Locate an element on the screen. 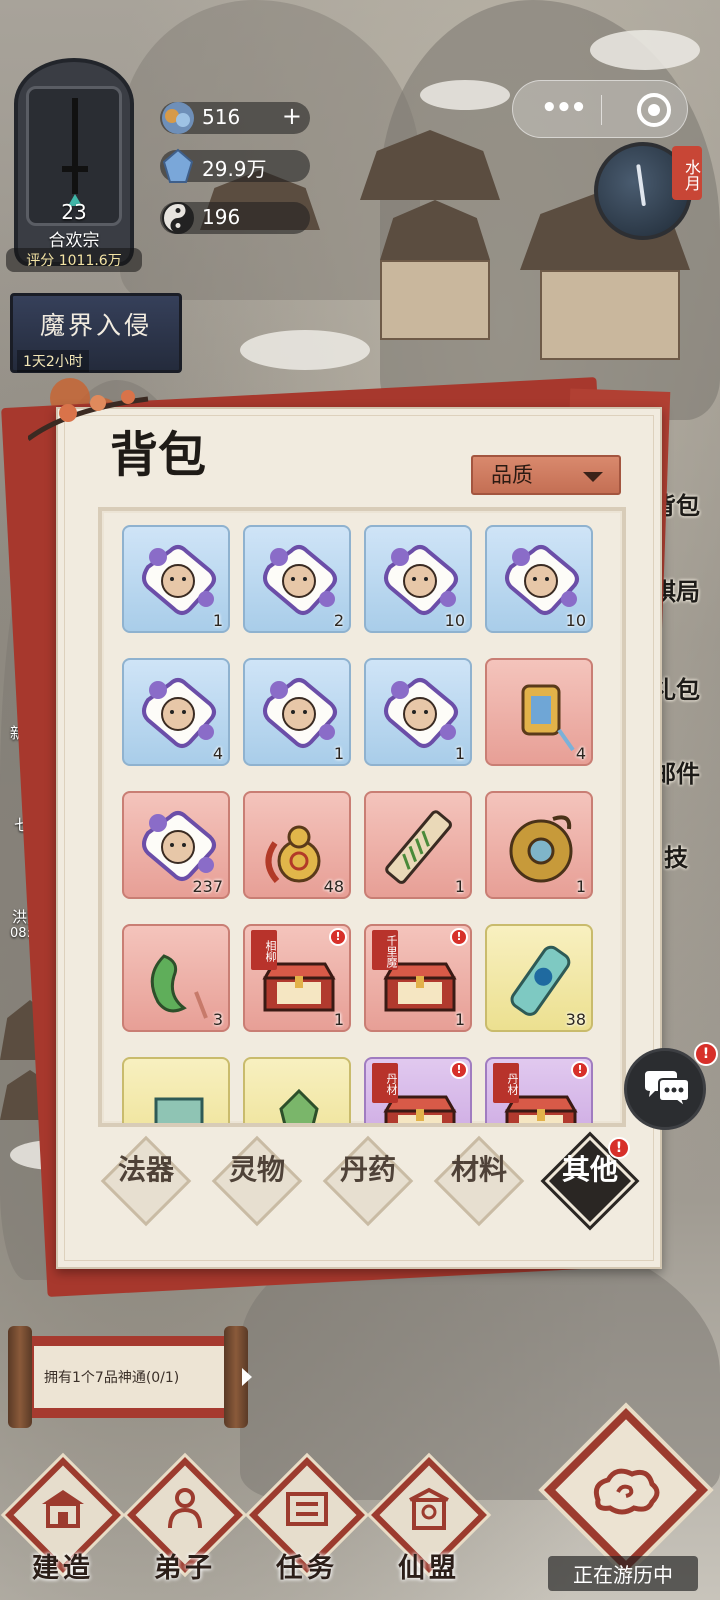 This screenshot has width=720, height=1600. chat-button is located at coordinates (665, 1089).